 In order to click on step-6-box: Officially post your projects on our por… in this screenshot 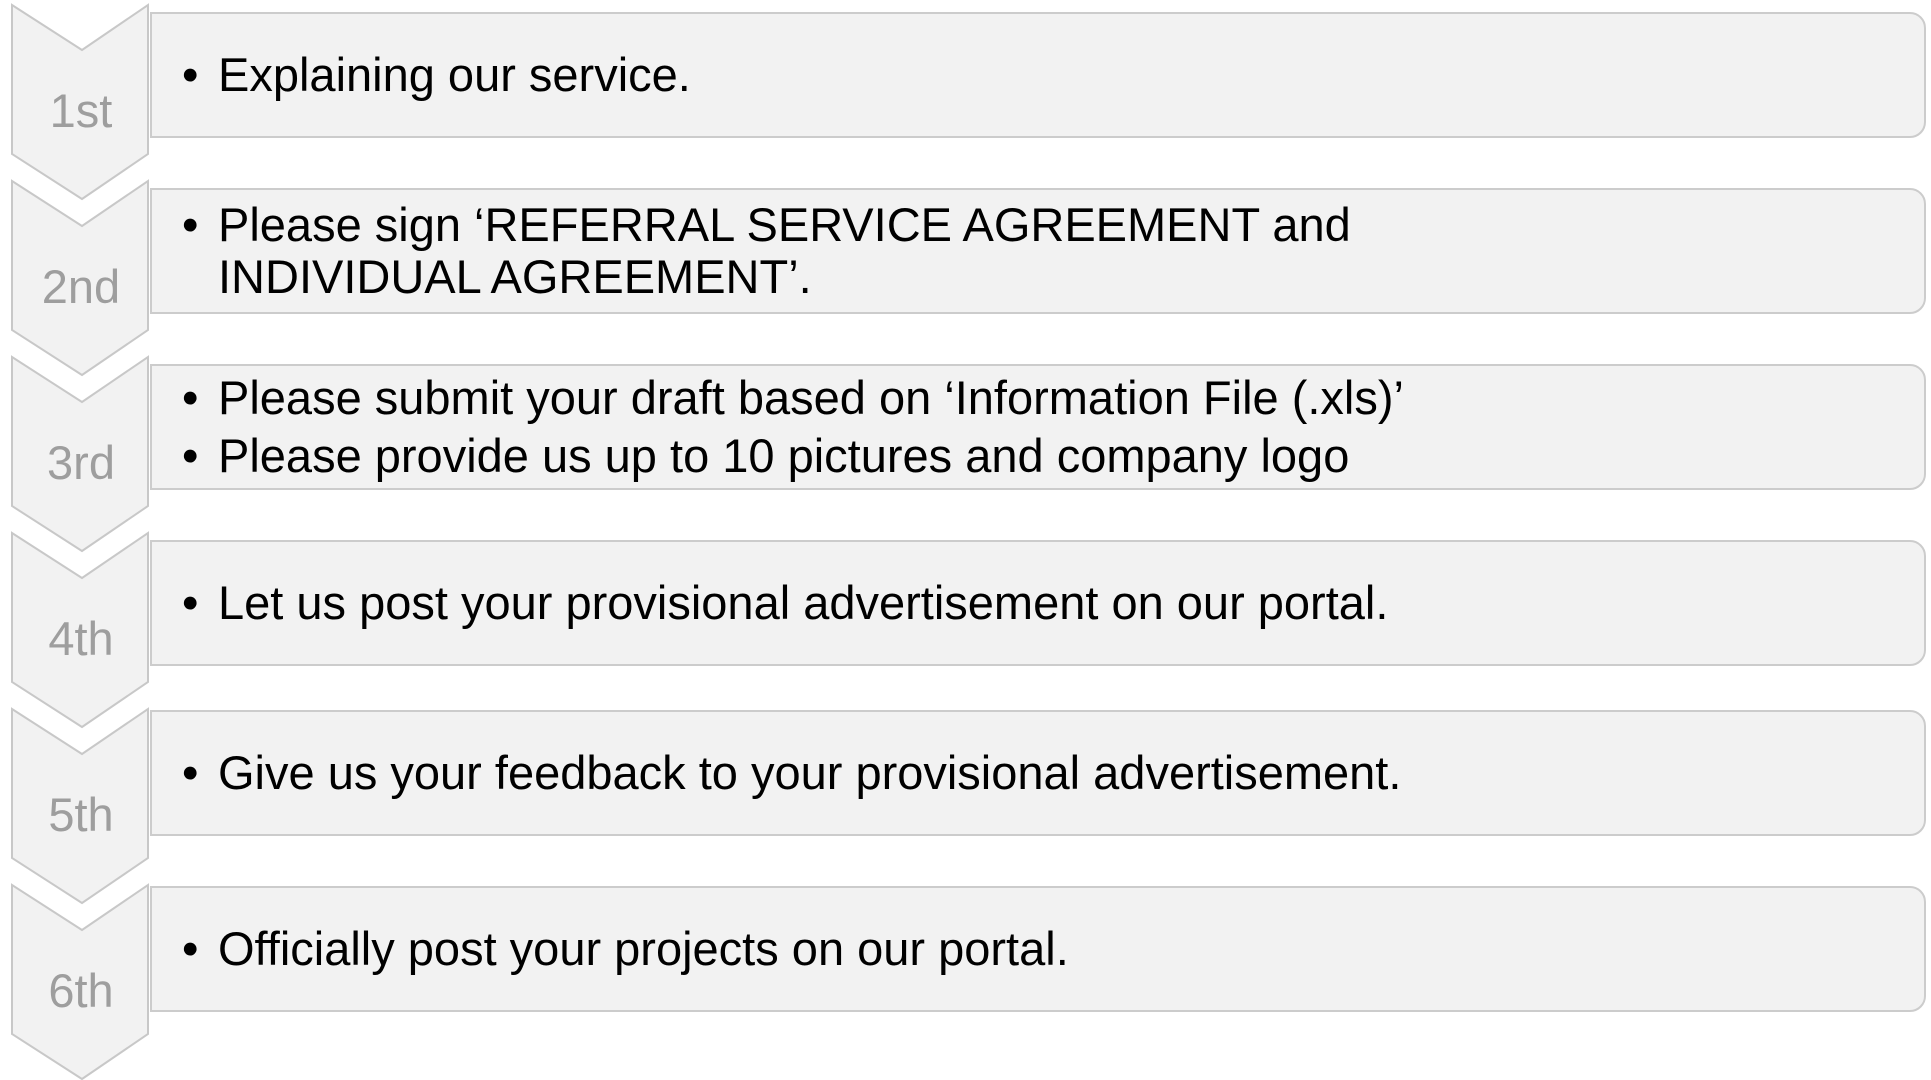, I will do `click(1038, 949)`.